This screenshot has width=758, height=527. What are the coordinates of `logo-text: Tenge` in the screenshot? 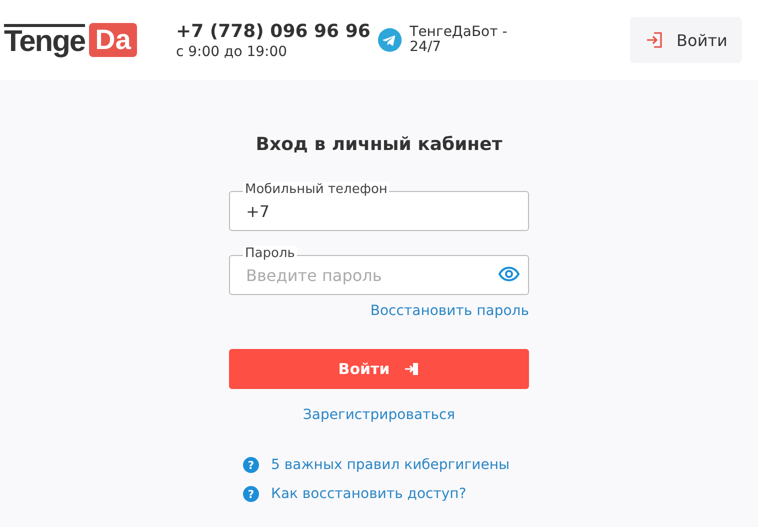 It's located at (45, 40).